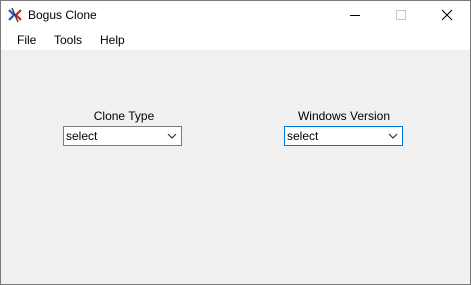  I want to click on title-bar: Bogus Clone, so click(235, 15).